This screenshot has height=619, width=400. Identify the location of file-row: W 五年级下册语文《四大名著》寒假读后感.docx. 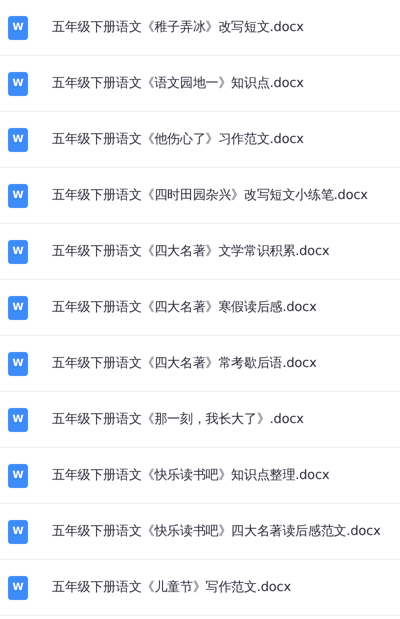
(200, 308).